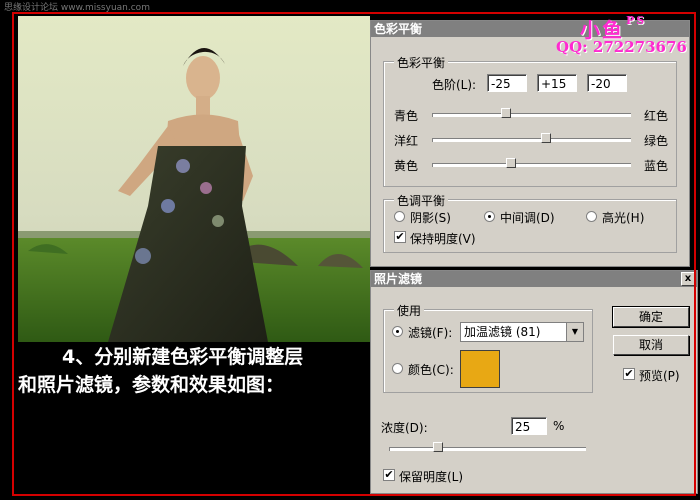  I want to click on level-yellow-blue-field: -20, so click(607, 83).